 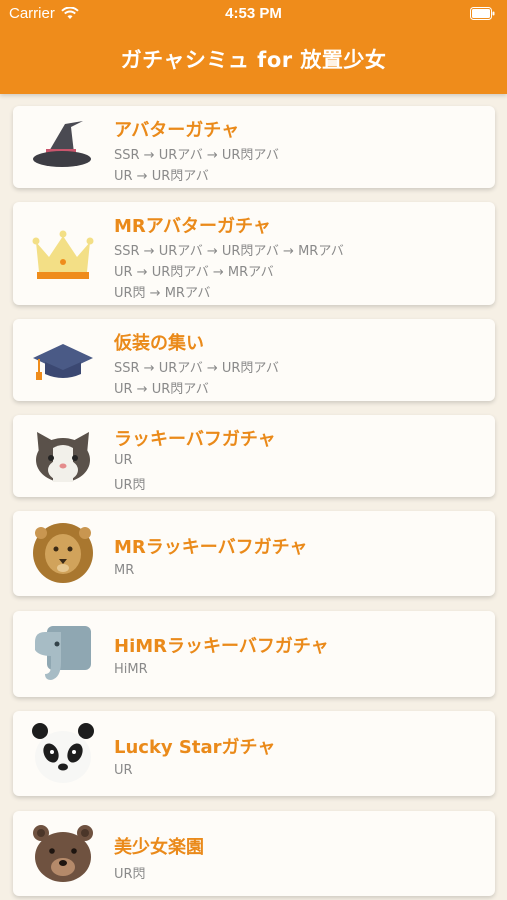 What do you see at coordinates (254, 147) in the screenshot?
I see `gacha-card-avatar: アバターガチャ SSR → URアバ → UR閃アバ UR → UR閃アバ` at bounding box center [254, 147].